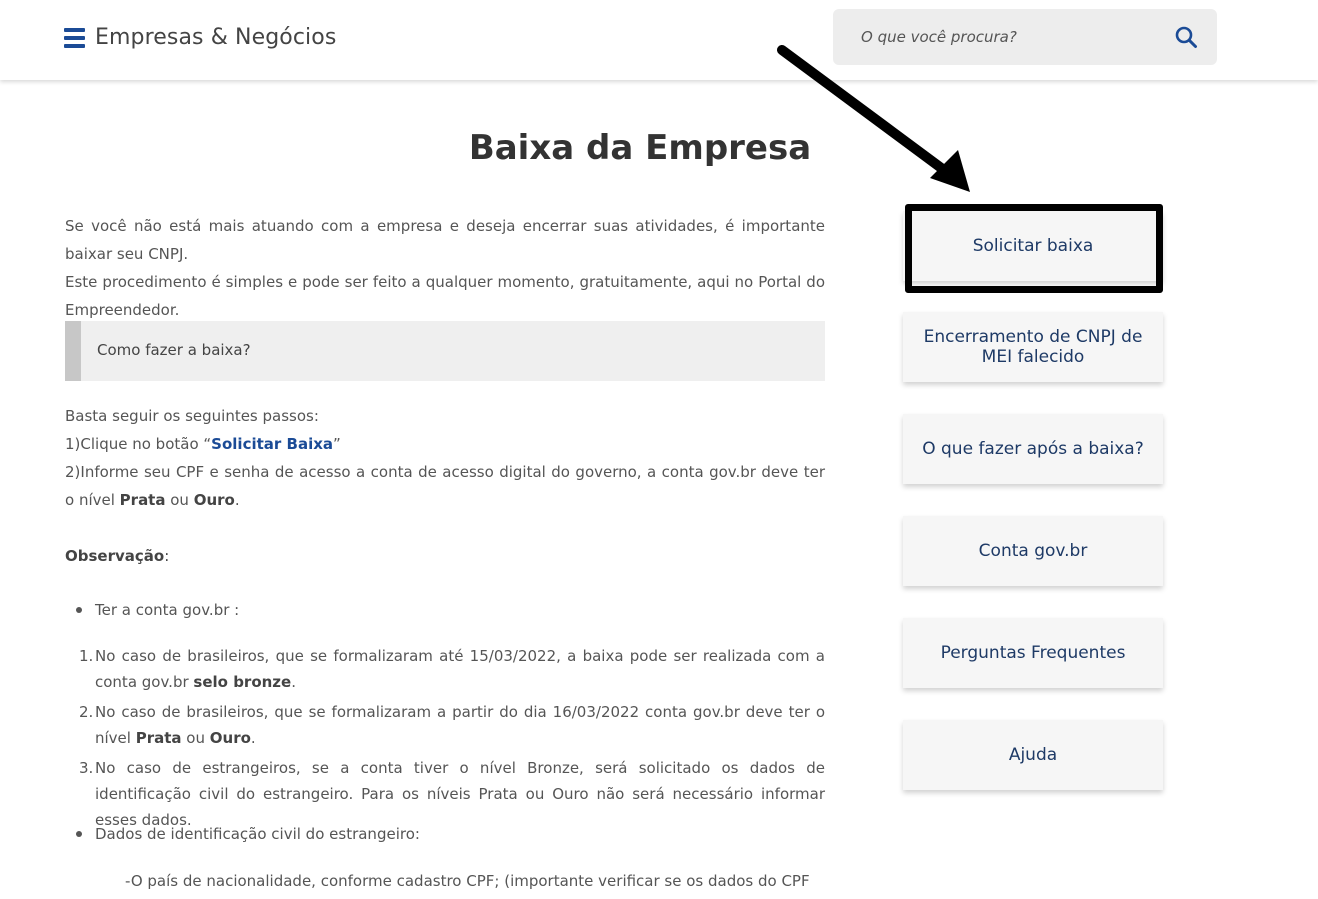  Describe the element at coordinates (230, 738) in the screenshot. I see `list-bold-2: Ouro` at that location.